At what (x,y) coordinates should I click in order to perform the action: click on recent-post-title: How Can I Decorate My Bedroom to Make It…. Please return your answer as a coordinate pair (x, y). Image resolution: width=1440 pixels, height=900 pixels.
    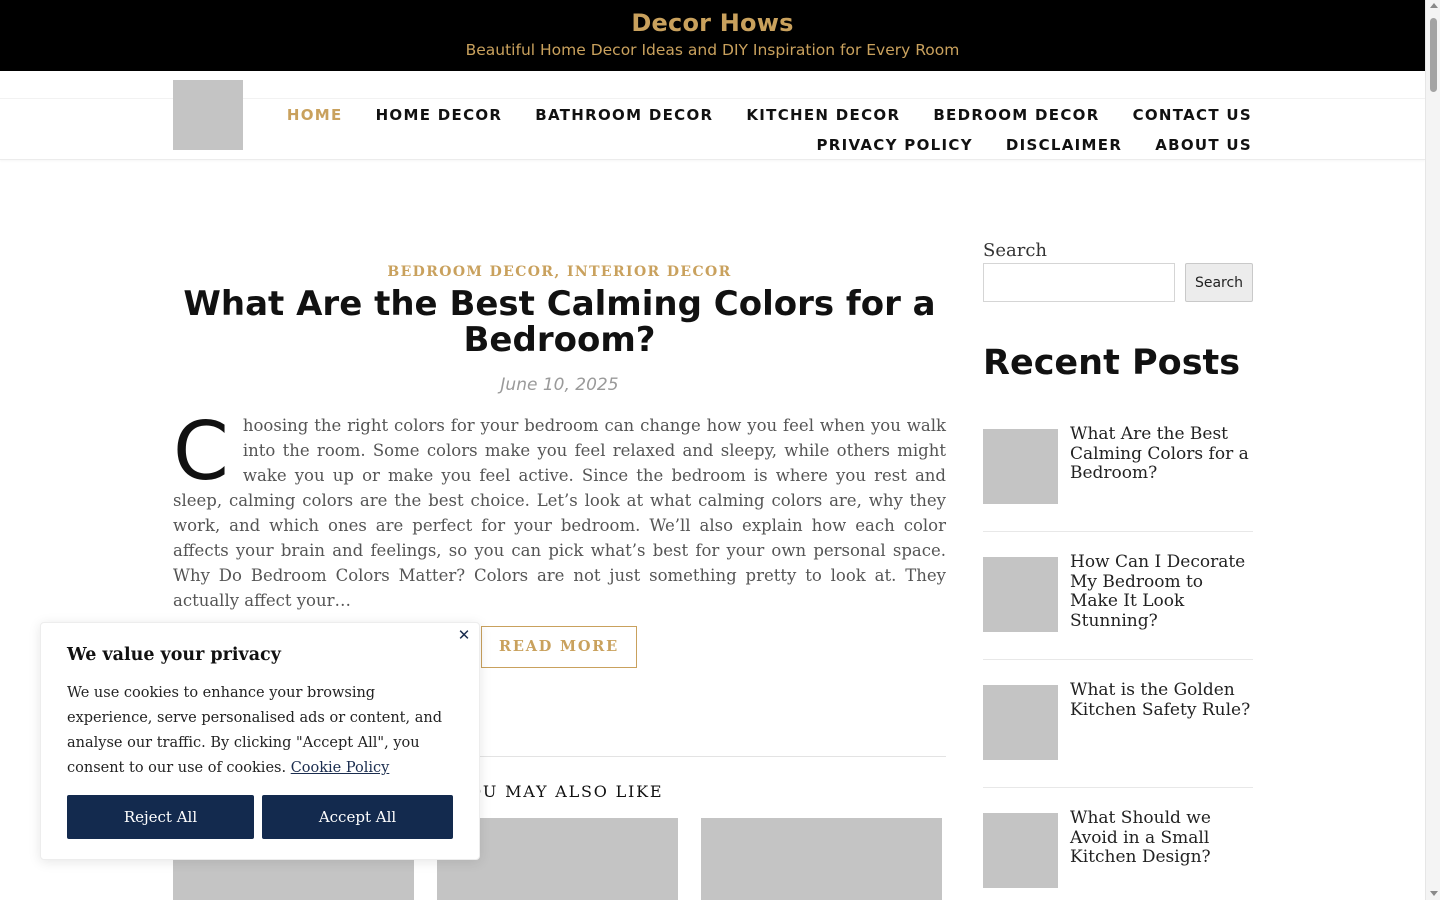
    Looking at the image, I should click on (1161, 592).